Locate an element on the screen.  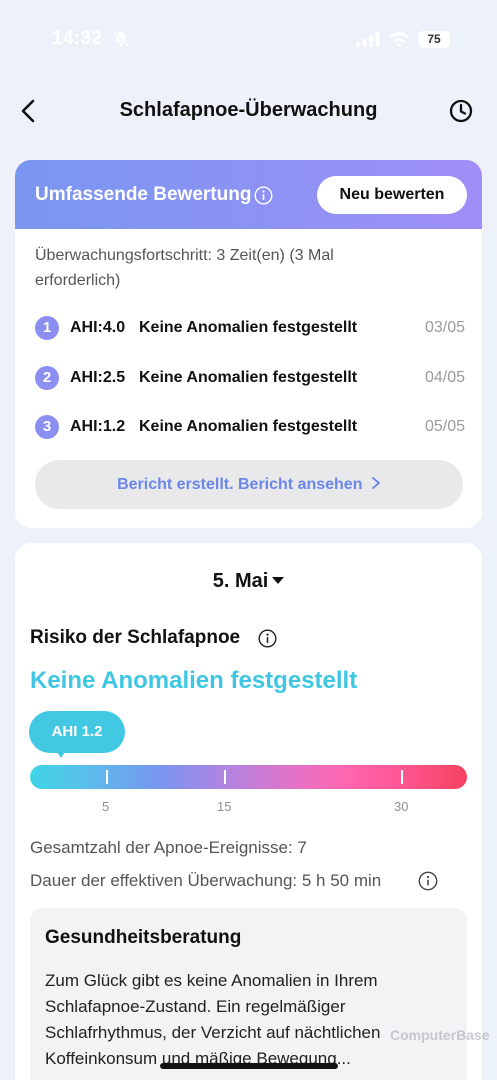
scale-tick-label: 15 is located at coordinates (224, 806).